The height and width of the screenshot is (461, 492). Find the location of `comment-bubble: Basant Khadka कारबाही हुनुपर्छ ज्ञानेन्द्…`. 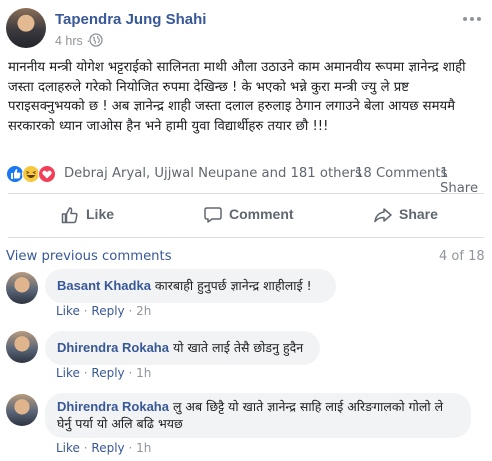

comment-bubble: Basant Khadka कारबाही हुनुपर्छ ज्ञानेन्द्… is located at coordinates (190, 286).